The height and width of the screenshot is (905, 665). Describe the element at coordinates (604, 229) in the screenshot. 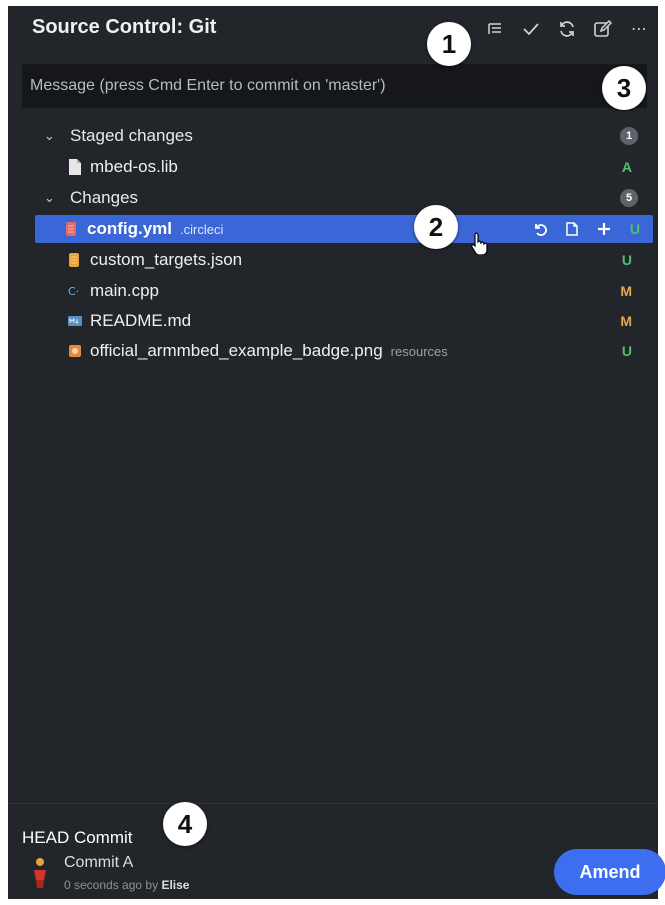

I see `stage-plus-icon` at that location.